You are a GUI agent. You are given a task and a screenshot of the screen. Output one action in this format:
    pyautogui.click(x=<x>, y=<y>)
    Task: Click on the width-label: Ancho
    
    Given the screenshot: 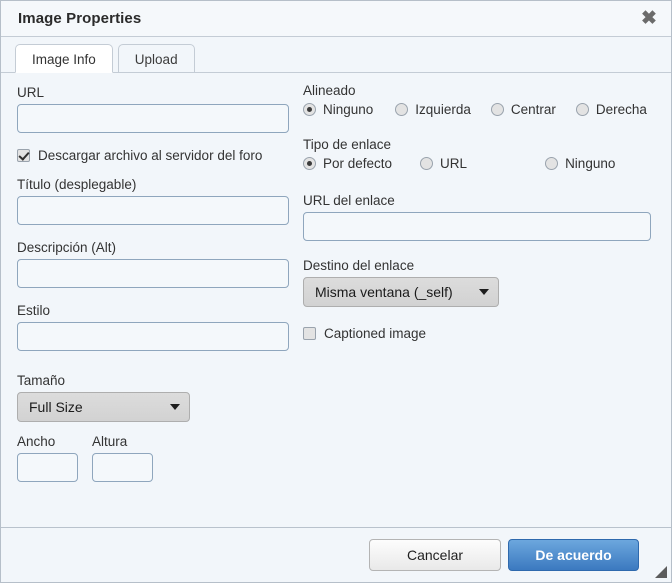 What is the action you would take?
    pyautogui.click(x=36, y=441)
    